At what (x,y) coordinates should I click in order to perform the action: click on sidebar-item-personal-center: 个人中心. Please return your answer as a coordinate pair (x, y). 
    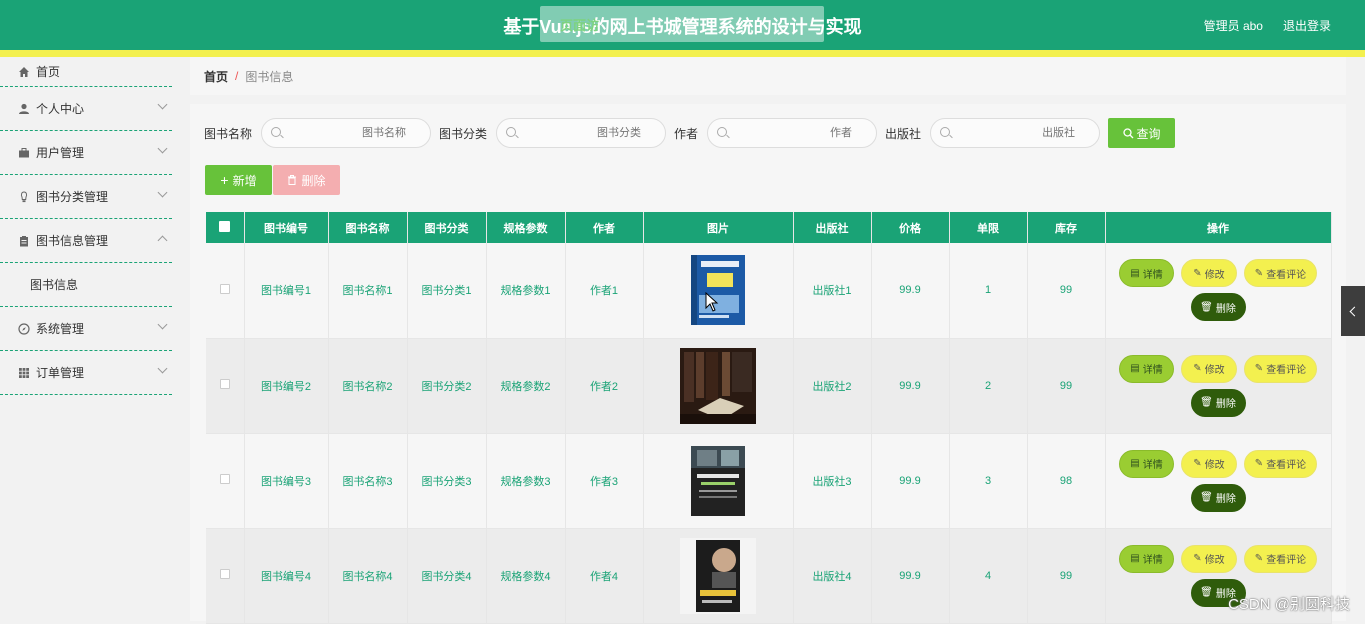
    Looking at the image, I should click on (86, 109).